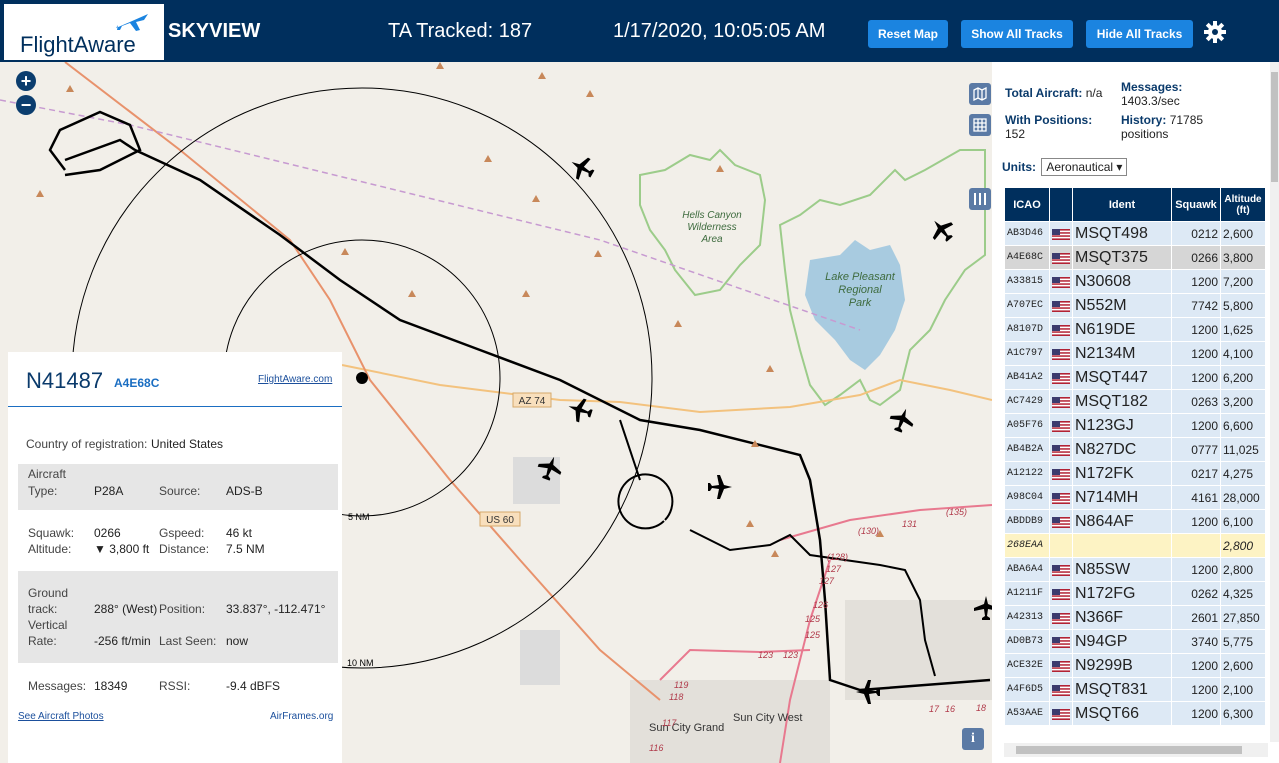 The image size is (1279, 763). What do you see at coordinates (26, 81) in the screenshot?
I see `zoom-in-button: +` at bounding box center [26, 81].